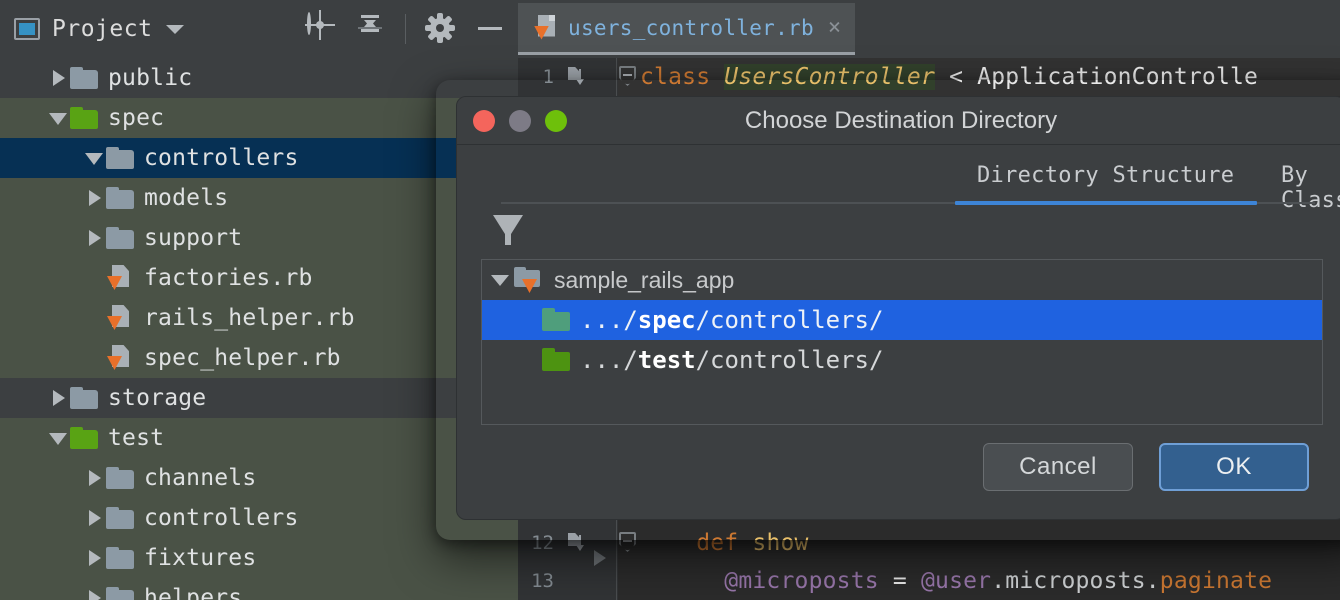 The width and height of the screenshot is (1340, 600). What do you see at coordinates (833, 27) in the screenshot?
I see `close-icon: ×` at bounding box center [833, 27].